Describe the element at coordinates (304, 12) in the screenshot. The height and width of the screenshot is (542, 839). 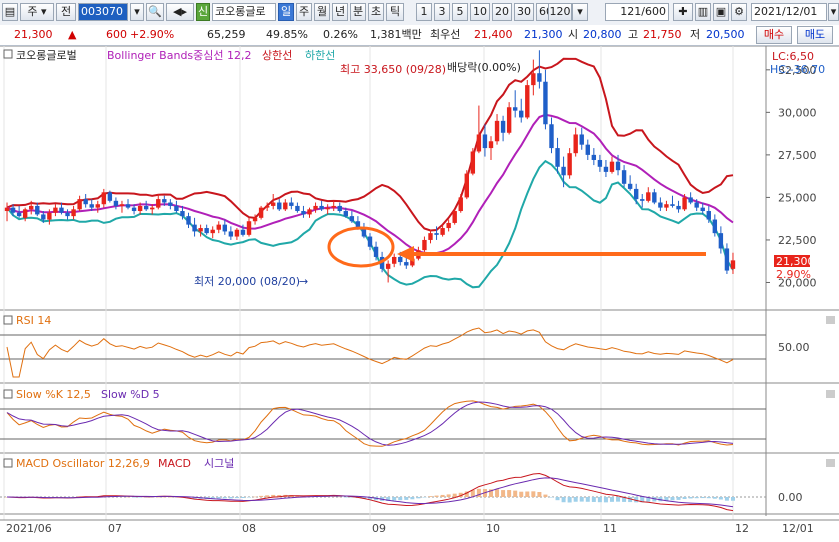
I see `period-button: 주` at that location.